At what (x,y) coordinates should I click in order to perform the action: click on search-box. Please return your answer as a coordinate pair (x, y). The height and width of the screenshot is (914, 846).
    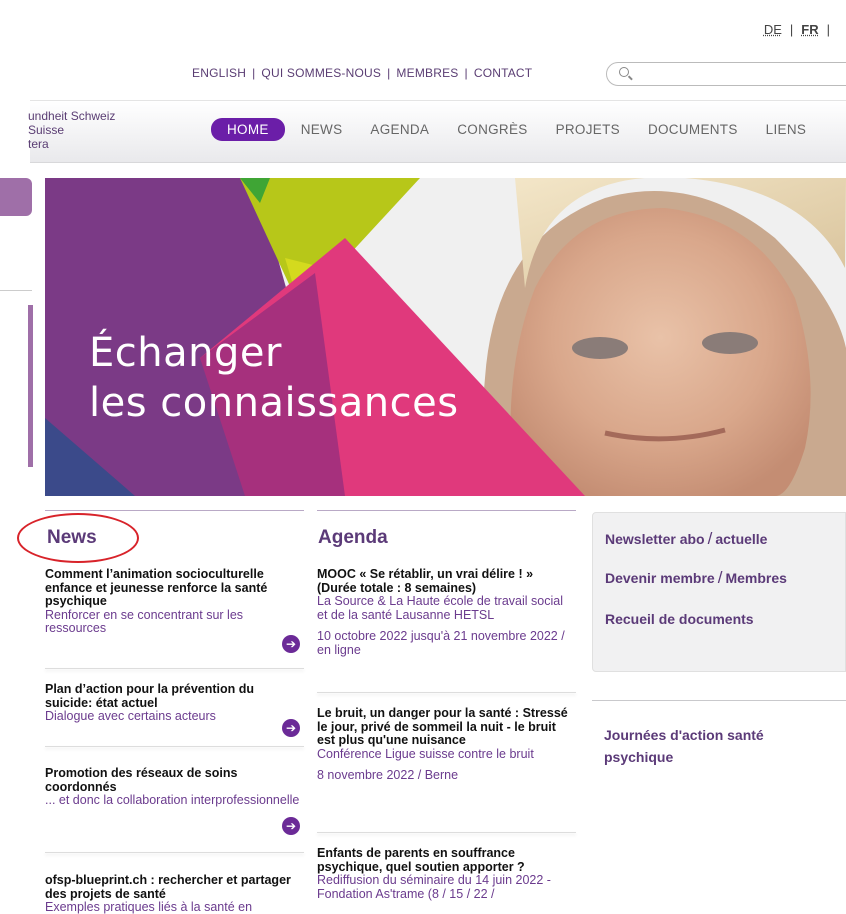
    Looking at the image, I should click on (726, 74).